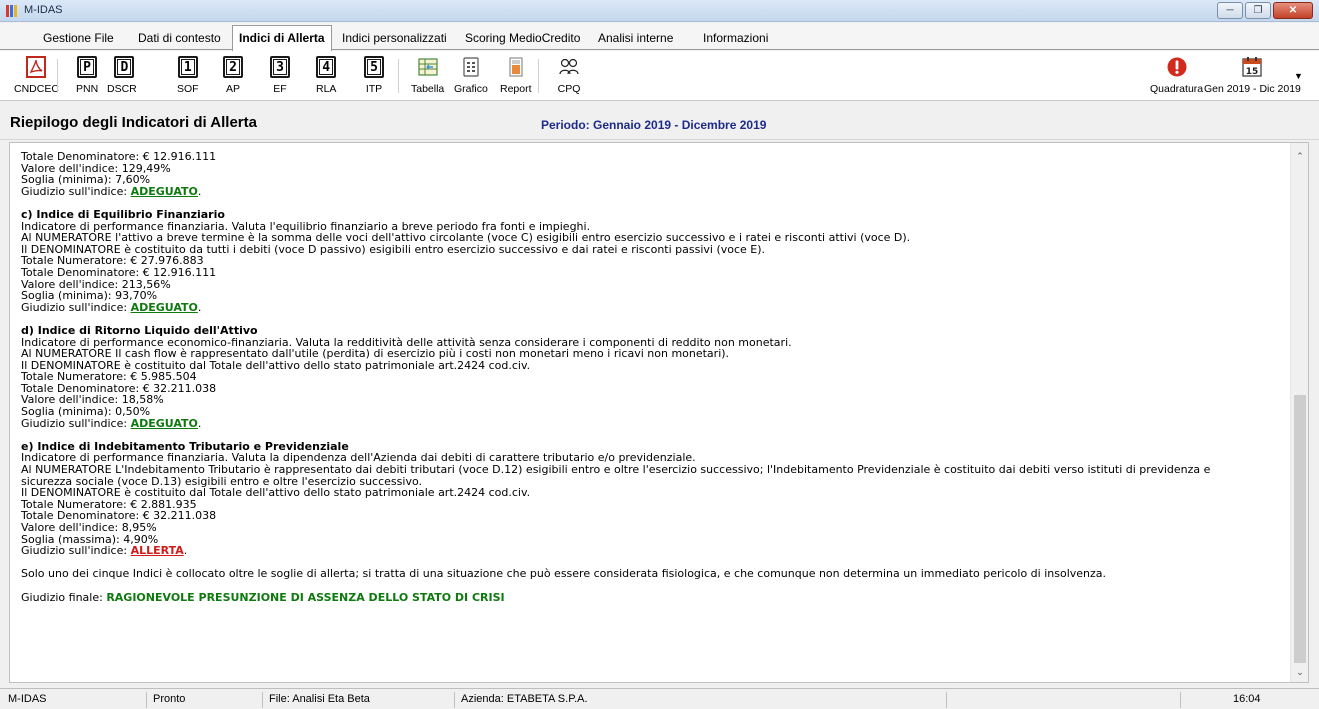  What do you see at coordinates (1177, 67) in the screenshot?
I see `alert-icon` at bounding box center [1177, 67].